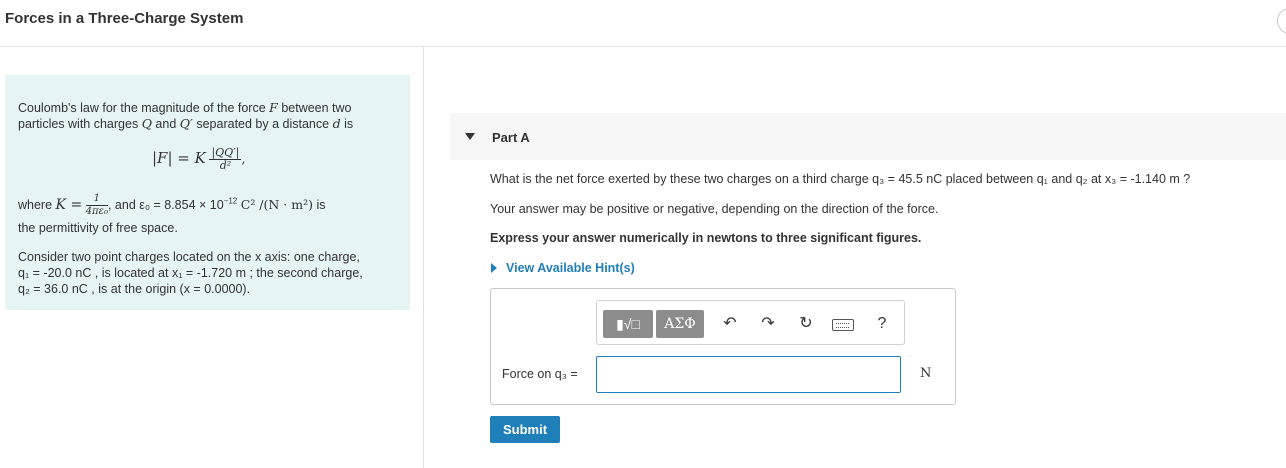 This screenshot has width=1286, height=468. I want to click on hint-expand-icon, so click(494, 268).